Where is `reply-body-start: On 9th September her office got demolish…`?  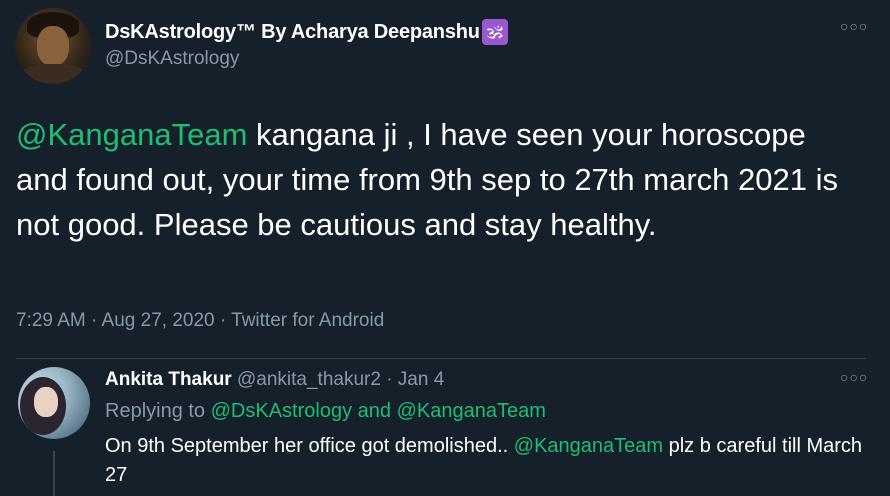
reply-body-start: On 9th September her office got demolish… is located at coordinates (309, 446).